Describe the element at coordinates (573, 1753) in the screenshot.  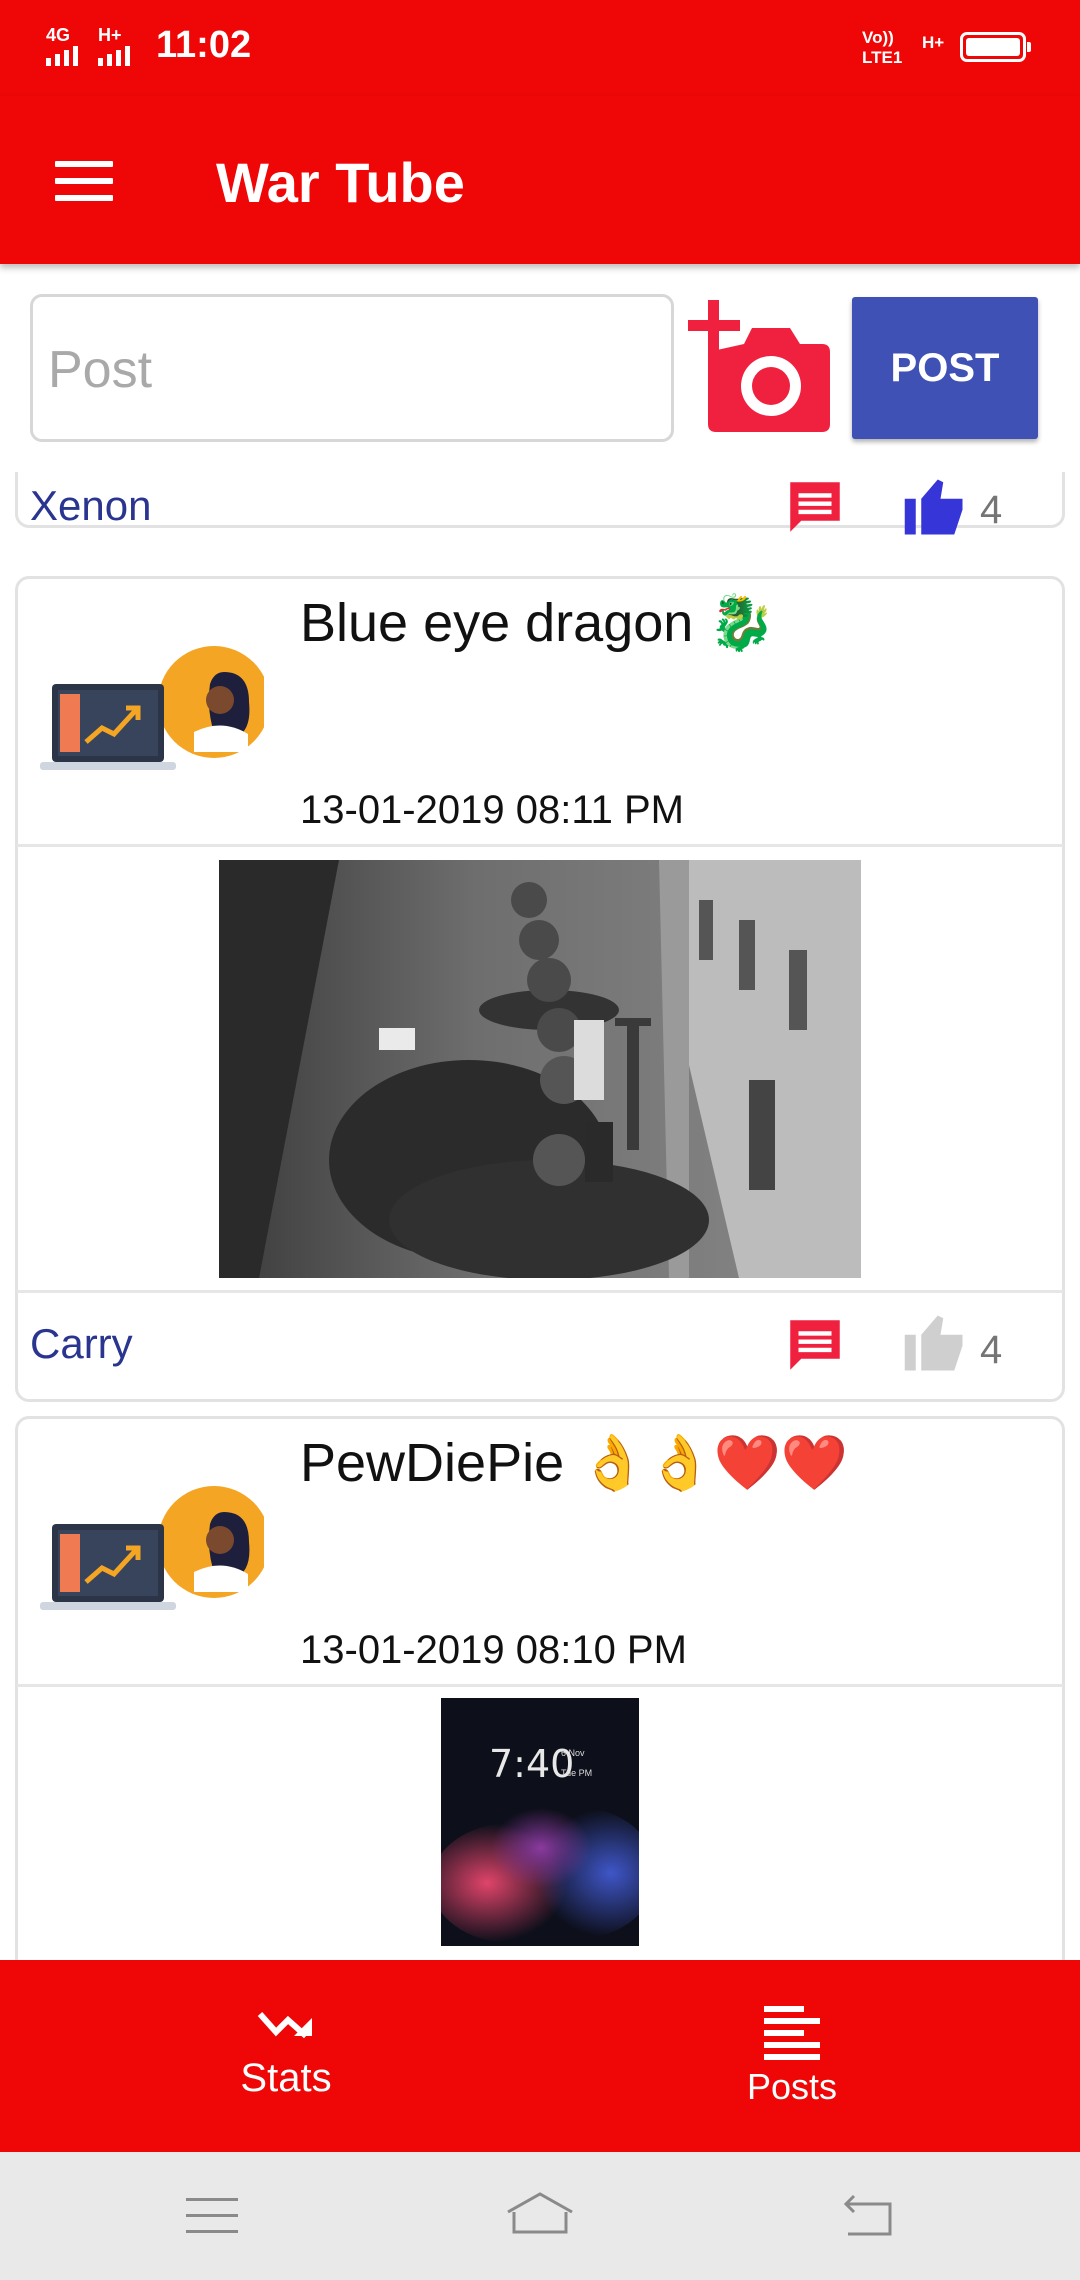
I see `phone-date-line-1: 6 Nov` at that location.